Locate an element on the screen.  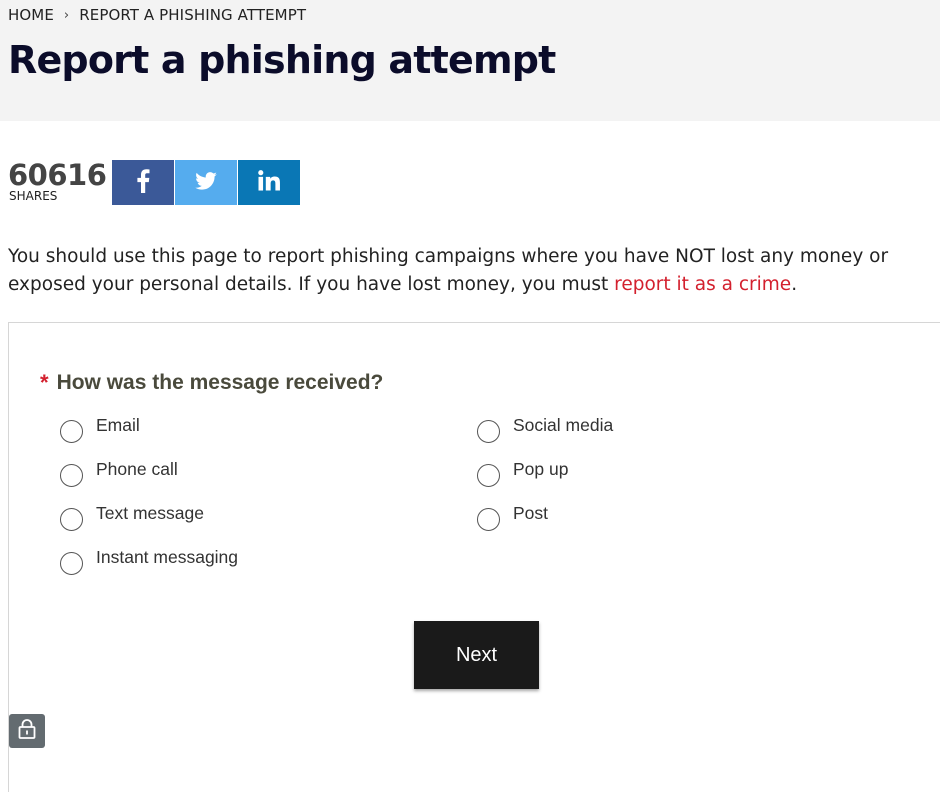
lock-icon is located at coordinates (27, 731).